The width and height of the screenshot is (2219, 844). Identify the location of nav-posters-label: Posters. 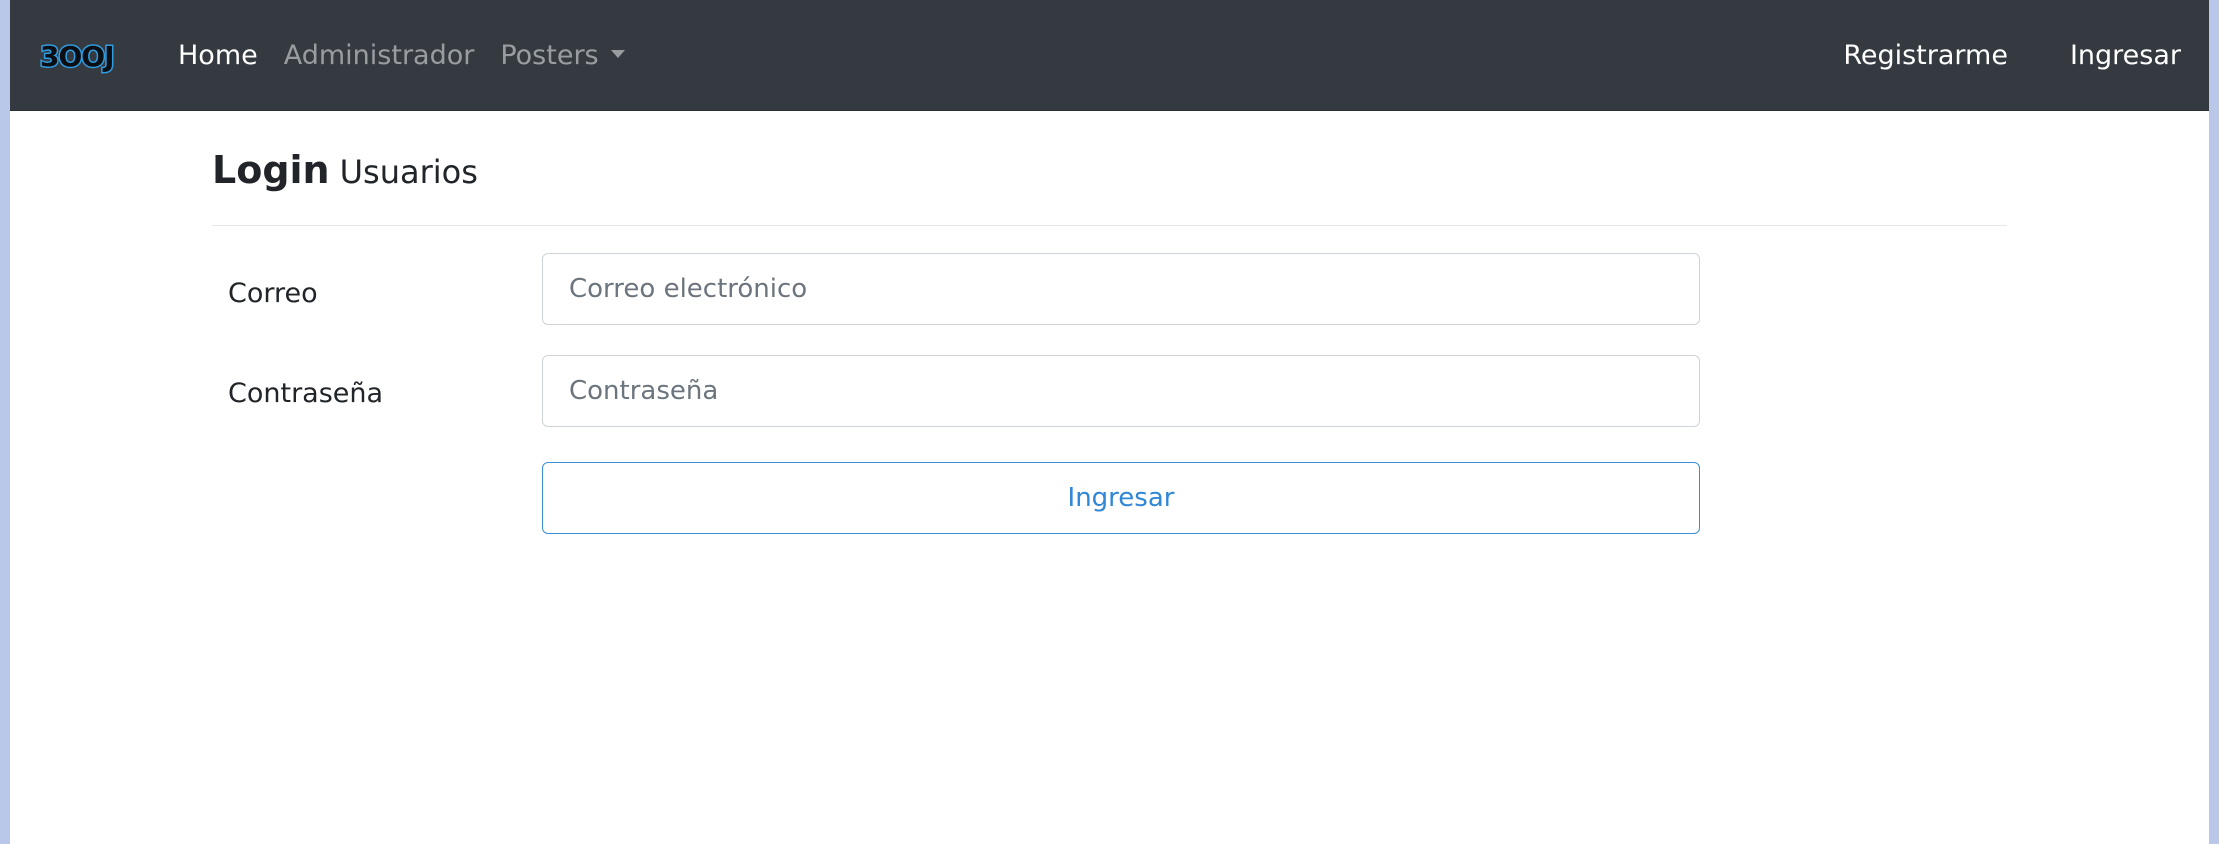
(549, 55).